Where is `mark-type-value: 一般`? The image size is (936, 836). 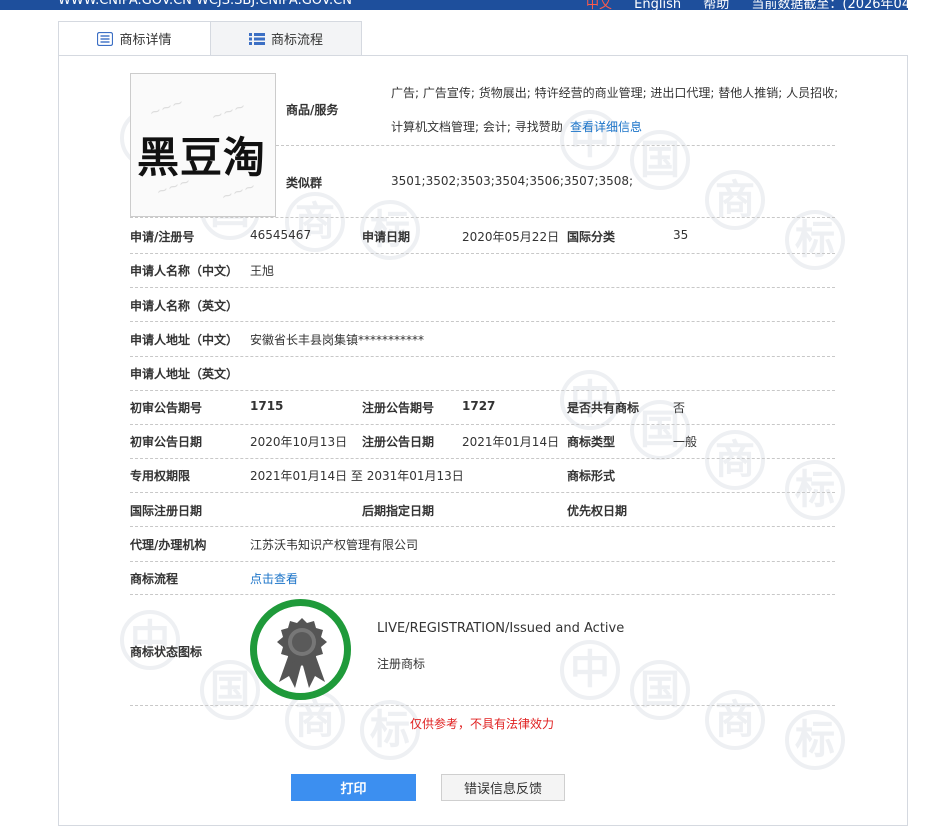 mark-type-value: 一般 is located at coordinates (685, 442).